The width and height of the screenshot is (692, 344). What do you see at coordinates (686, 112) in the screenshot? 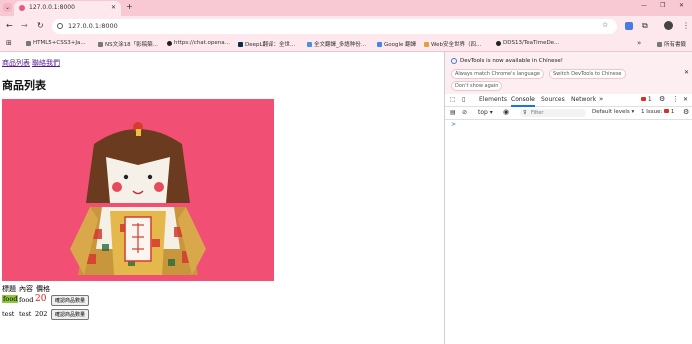
I see `console-settings-icon: ⚙` at bounding box center [686, 112].